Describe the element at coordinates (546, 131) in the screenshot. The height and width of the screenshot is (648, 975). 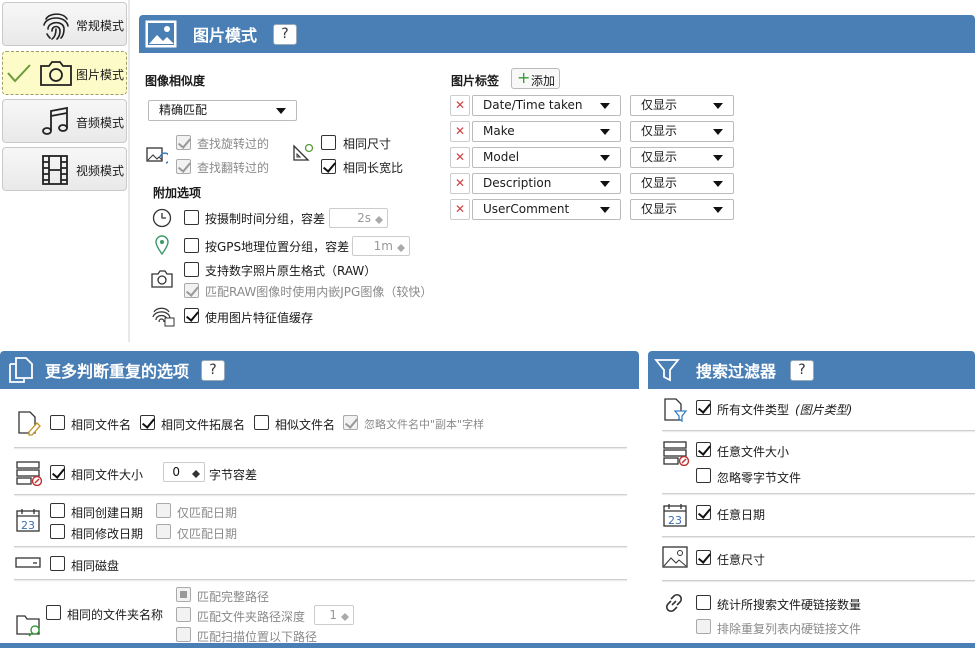
I see `tag-name-dropdown: Make` at that location.